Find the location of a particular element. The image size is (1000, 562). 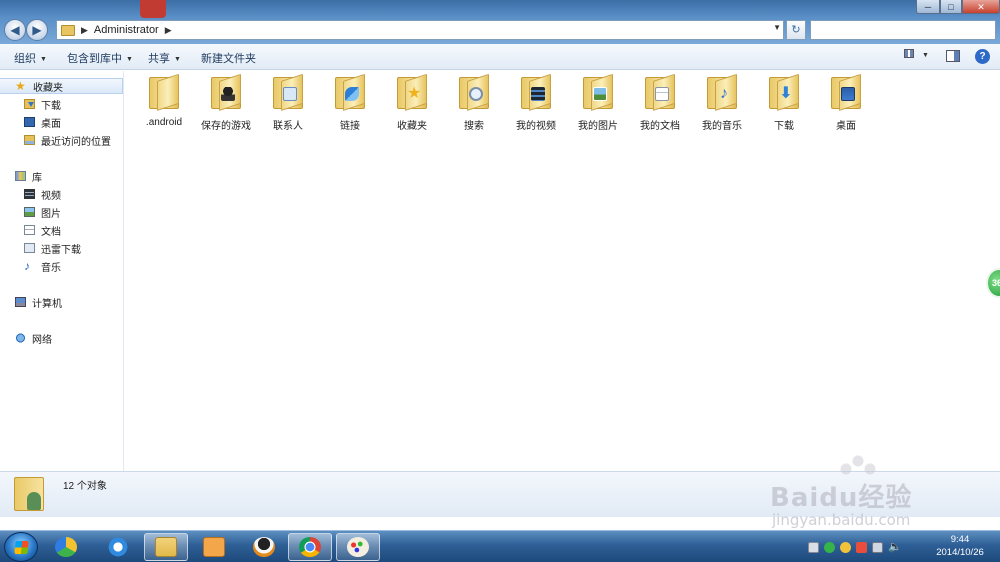

folder-label: 链接 is located at coordinates (350, 126).